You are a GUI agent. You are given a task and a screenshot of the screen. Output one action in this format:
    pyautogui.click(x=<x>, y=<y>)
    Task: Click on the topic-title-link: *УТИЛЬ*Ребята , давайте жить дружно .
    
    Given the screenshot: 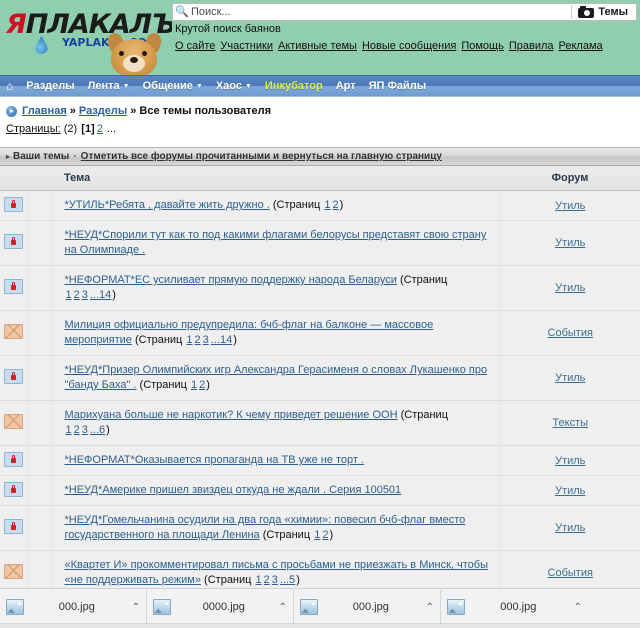 What is the action you would take?
    pyautogui.click(x=167, y=205)
    